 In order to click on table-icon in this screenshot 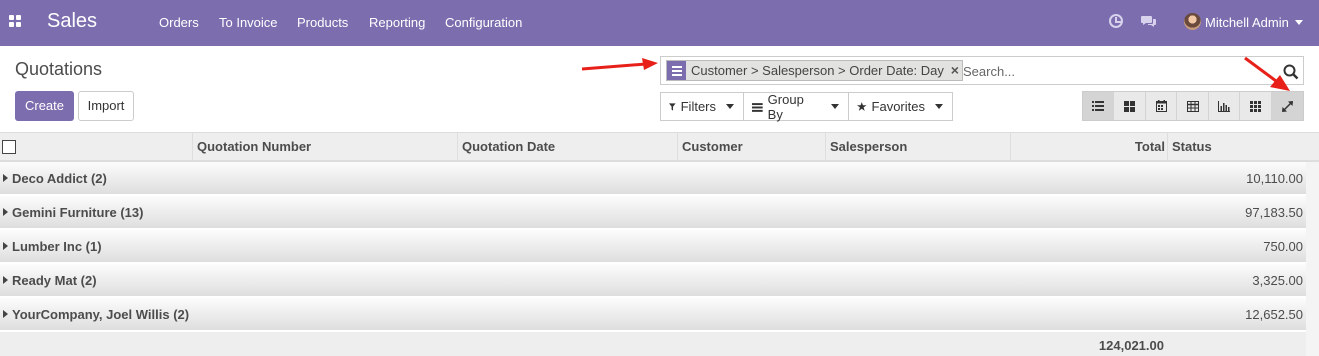, I will do `click(1192, 106)`.